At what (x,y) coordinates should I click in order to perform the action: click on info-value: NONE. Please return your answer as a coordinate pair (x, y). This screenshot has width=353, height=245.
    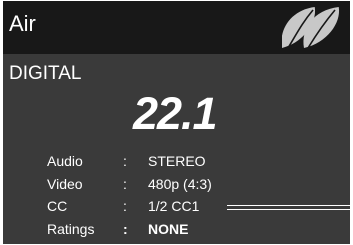
    Looking at the image, I should click on (168, 229).